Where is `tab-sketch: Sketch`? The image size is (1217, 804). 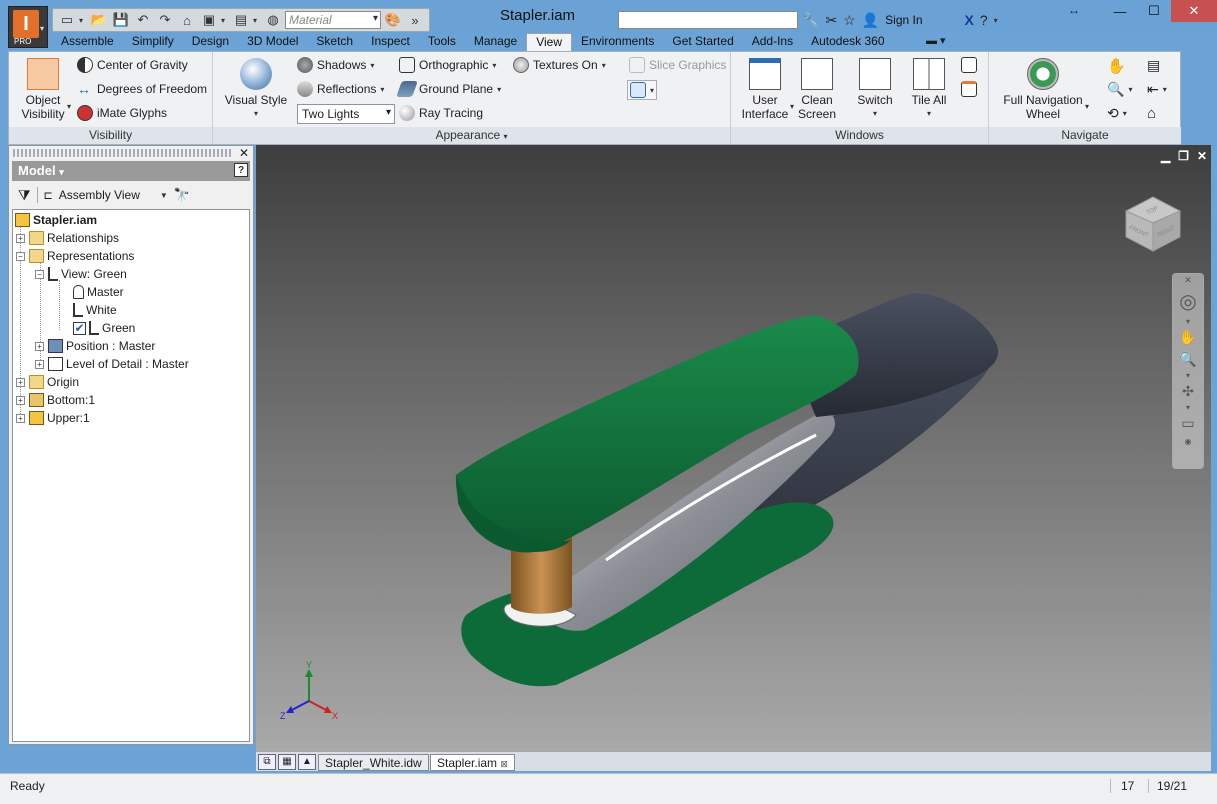 tab-sketch: Sketch is located at coordinates (334, 42).